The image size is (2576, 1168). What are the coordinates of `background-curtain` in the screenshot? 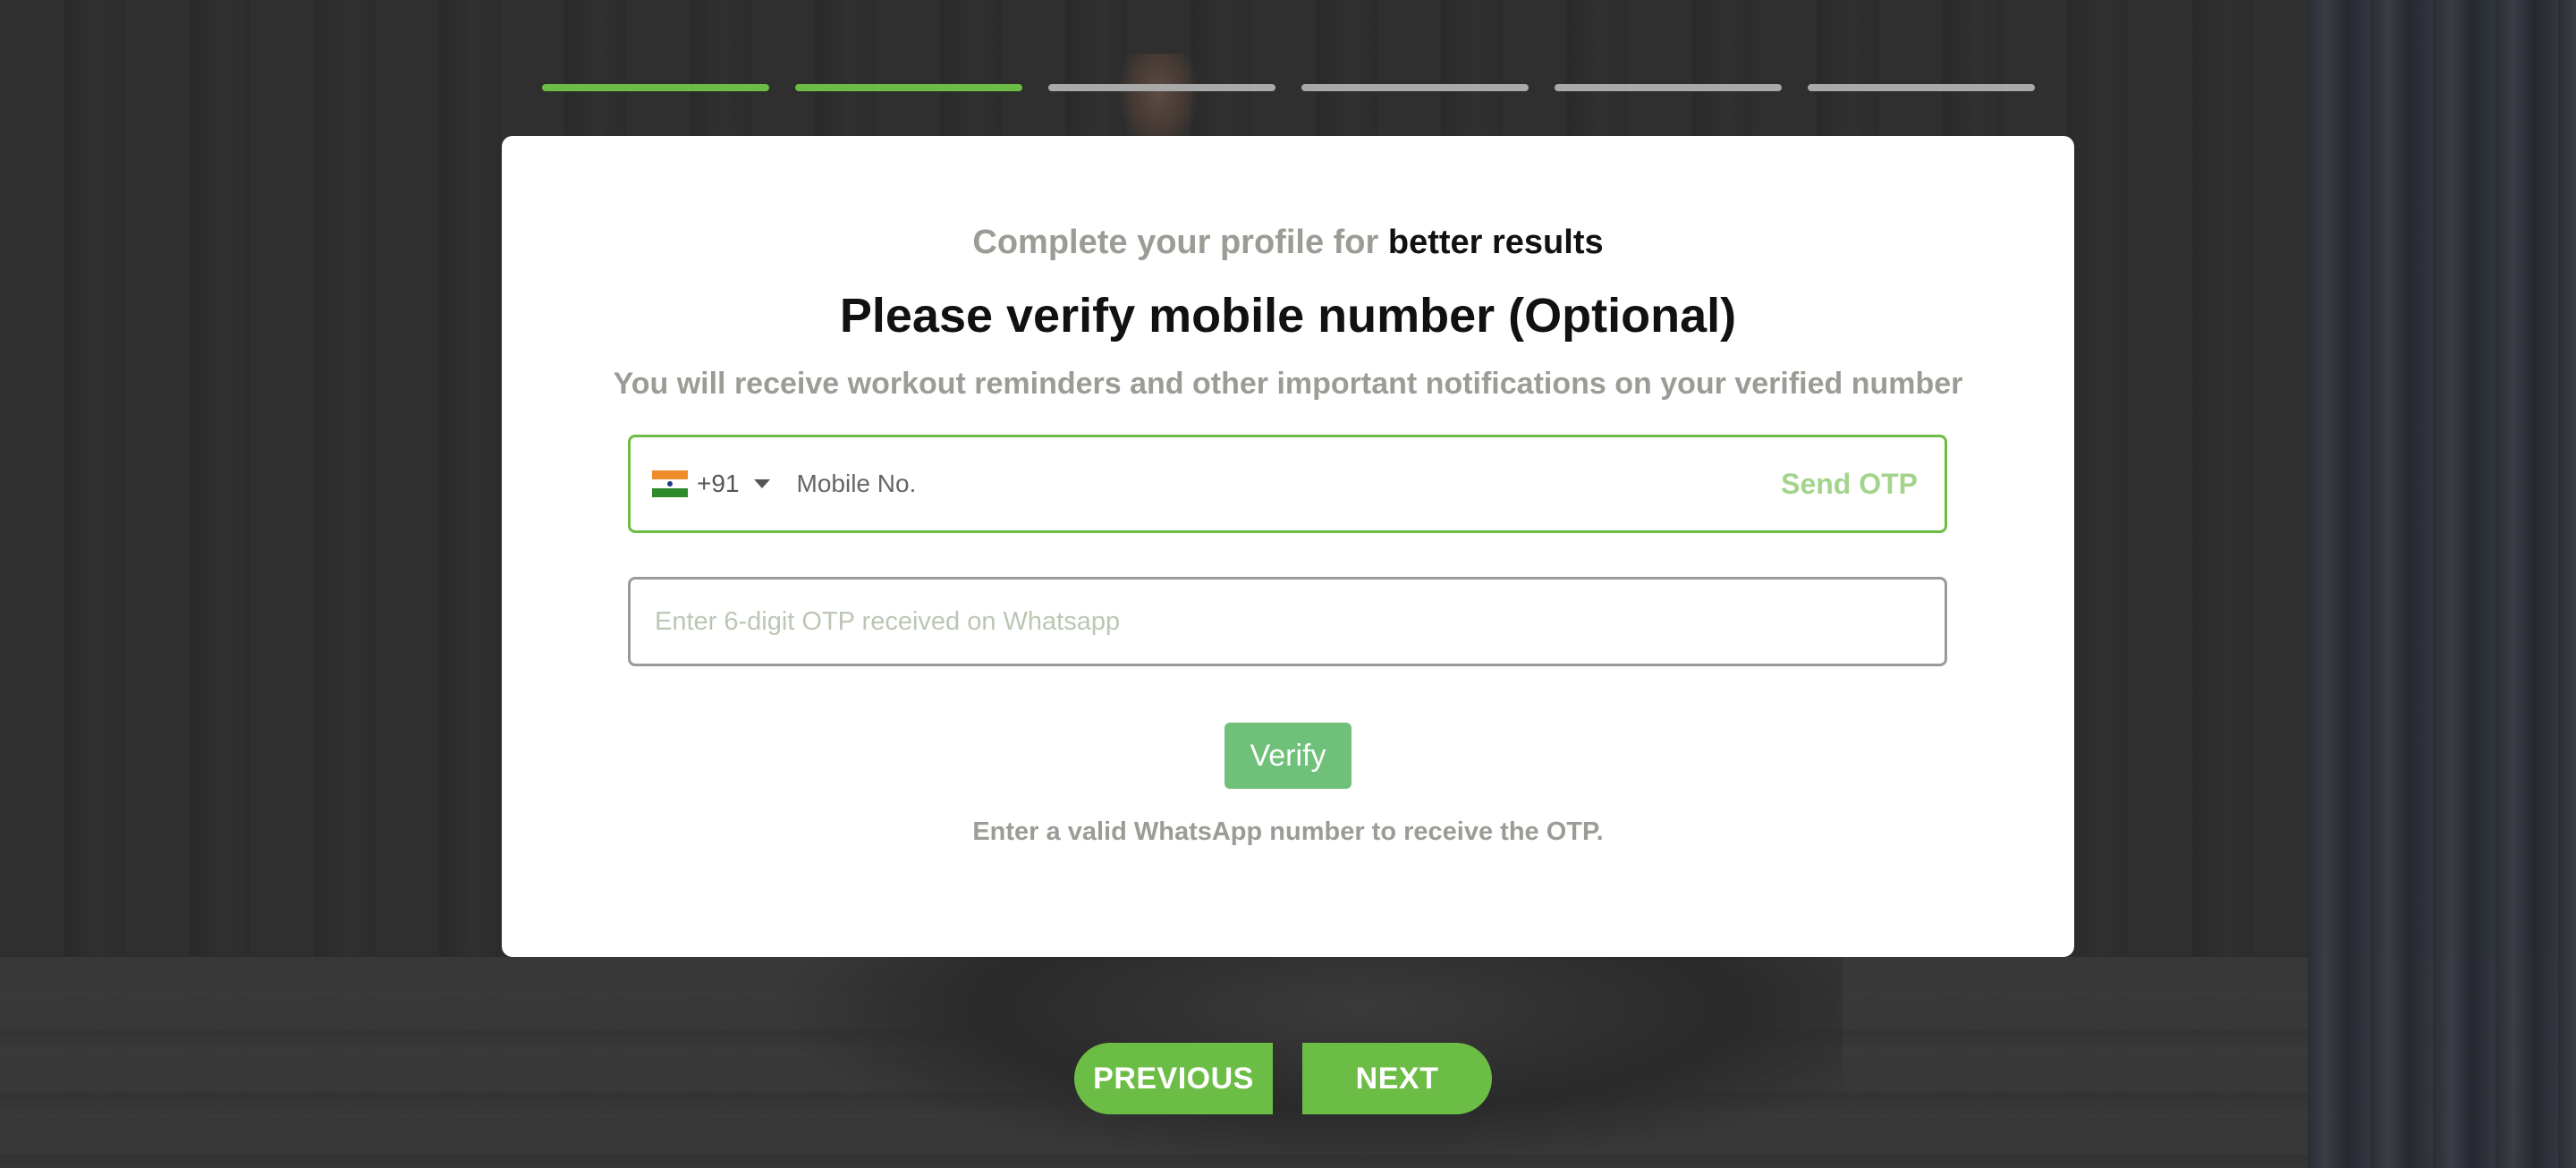 It's located at (2442, 584).